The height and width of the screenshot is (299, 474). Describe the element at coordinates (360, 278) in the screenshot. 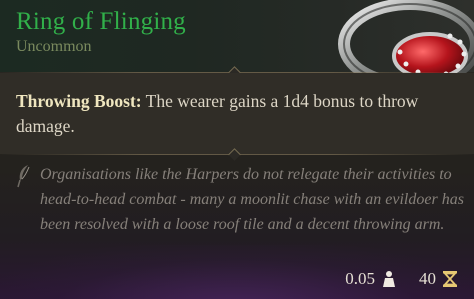

I see `weight-value: 0.05` at that location.